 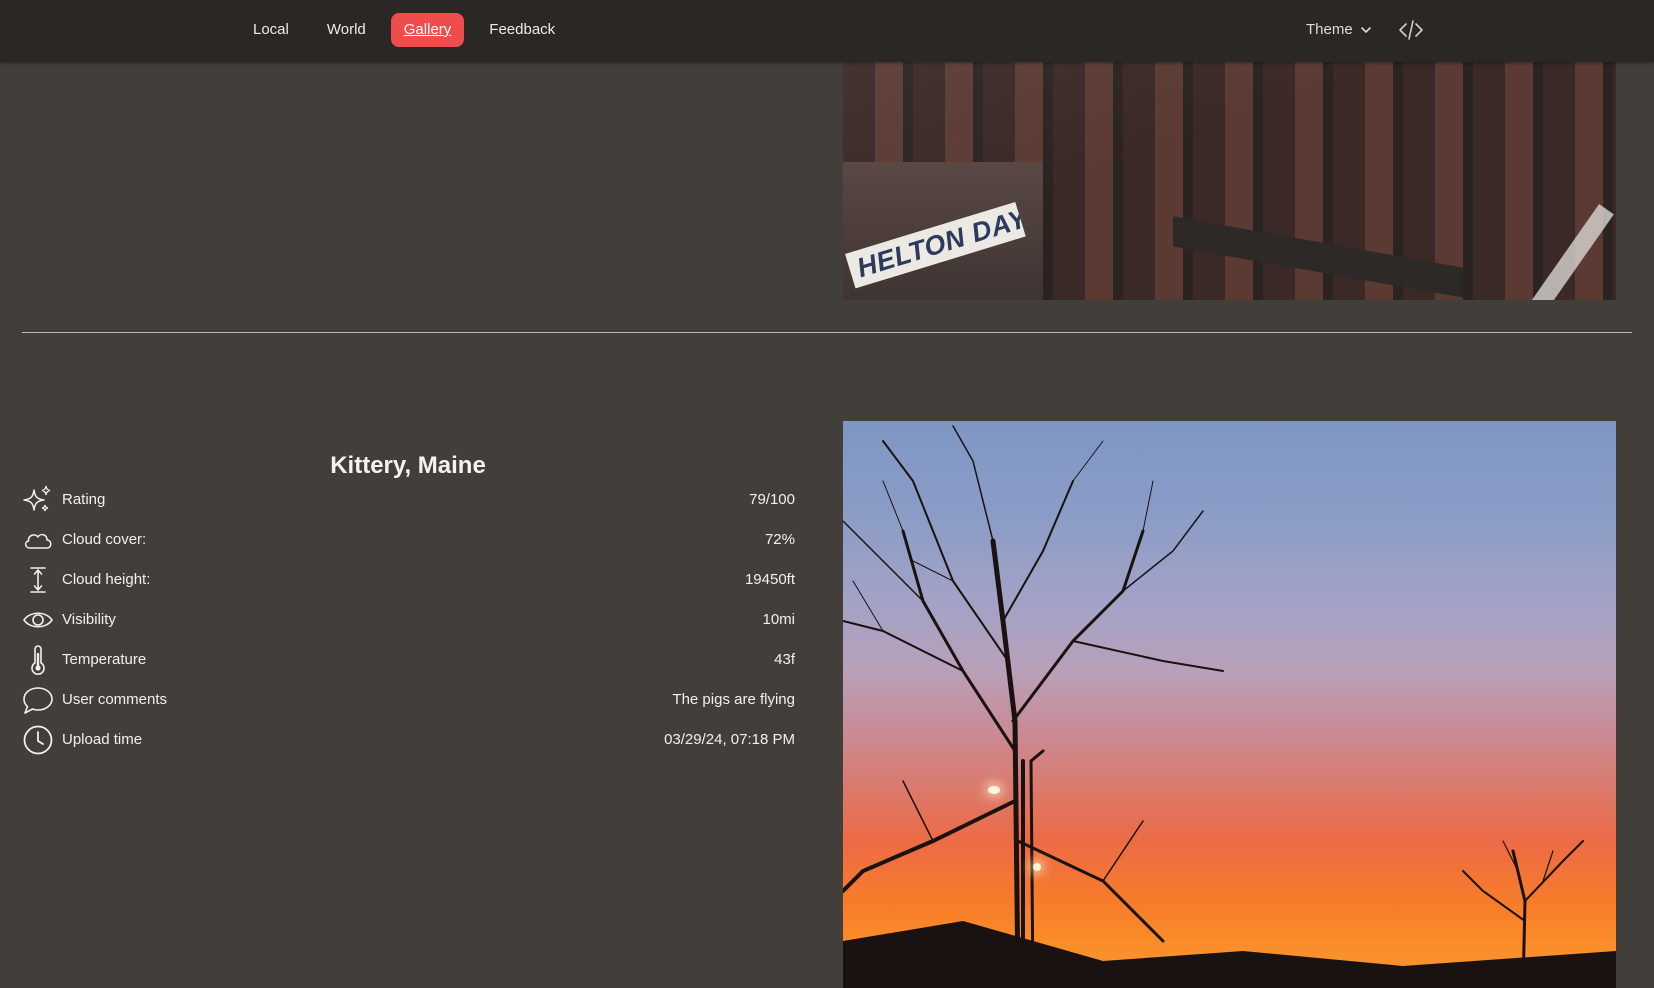 I want to click on stat-value-upload-time: 03/29/24, 07:18 PM, so click(x=729, y=739).